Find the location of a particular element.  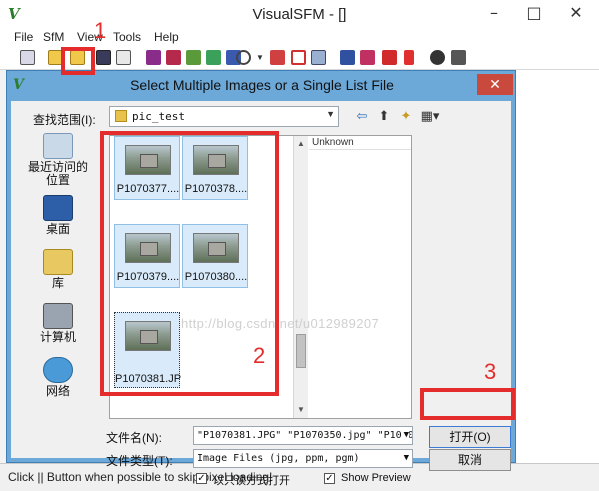

cube-green-icon is located at coordinates (213, 57).